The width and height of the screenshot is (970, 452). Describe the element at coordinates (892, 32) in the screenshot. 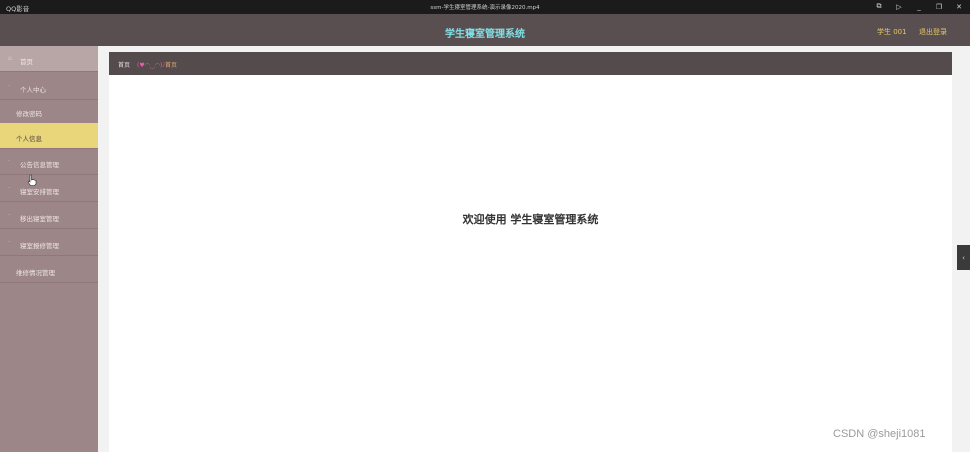

I see `current-user-label: 学生 001` at that location.